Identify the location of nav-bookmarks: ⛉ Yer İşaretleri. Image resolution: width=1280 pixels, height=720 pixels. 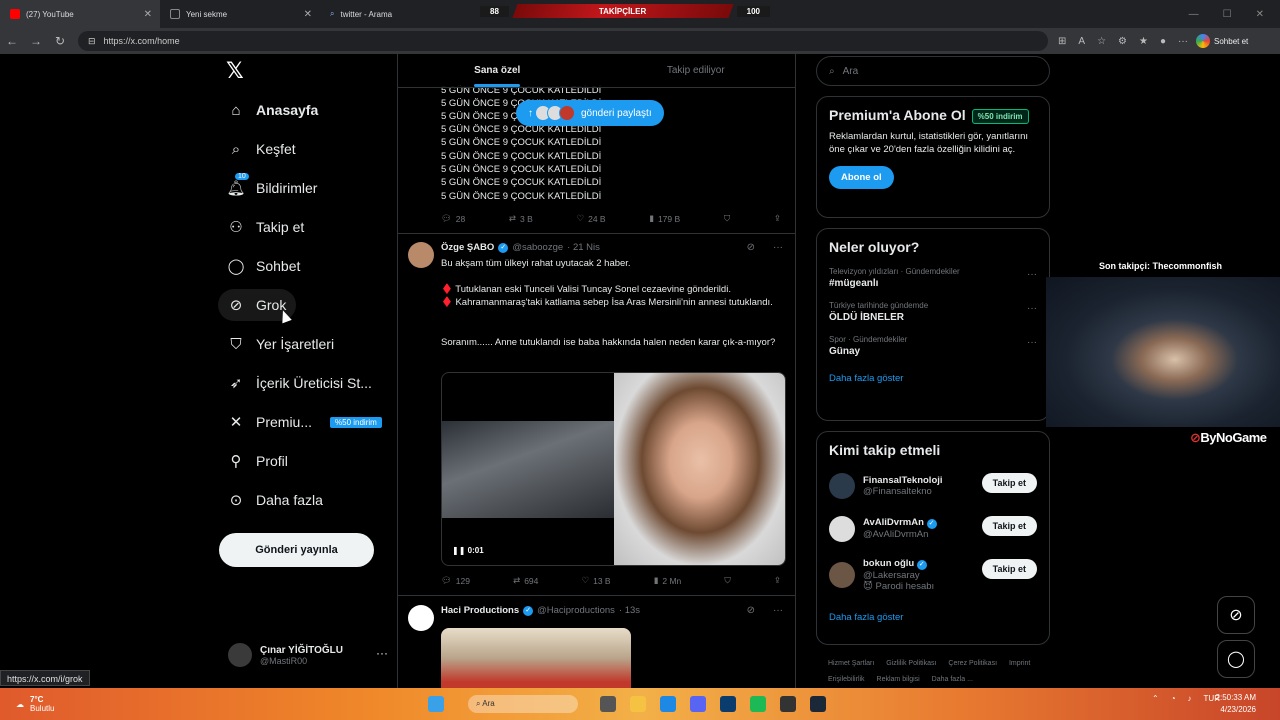
(281, 344).